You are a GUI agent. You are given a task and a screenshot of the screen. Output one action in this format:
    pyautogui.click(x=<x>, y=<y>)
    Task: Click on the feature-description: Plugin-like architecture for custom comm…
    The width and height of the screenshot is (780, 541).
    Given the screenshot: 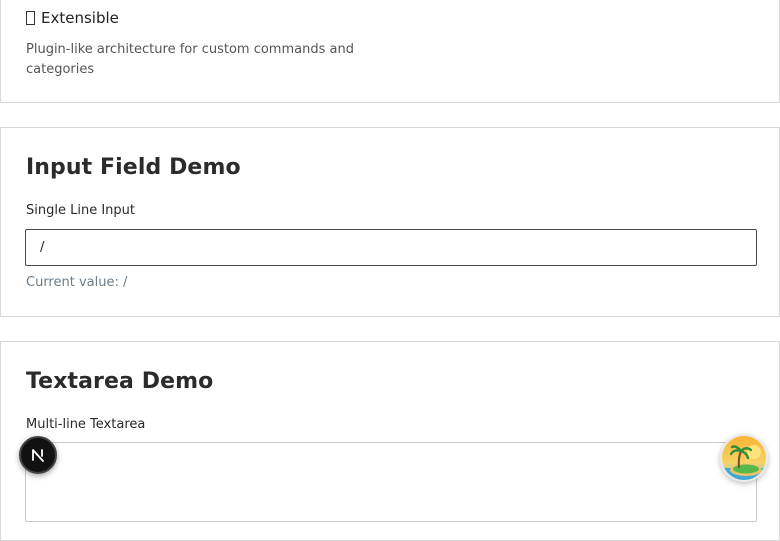 What is the action you would take?
    pyautogui.click(x=190, y=59)
    